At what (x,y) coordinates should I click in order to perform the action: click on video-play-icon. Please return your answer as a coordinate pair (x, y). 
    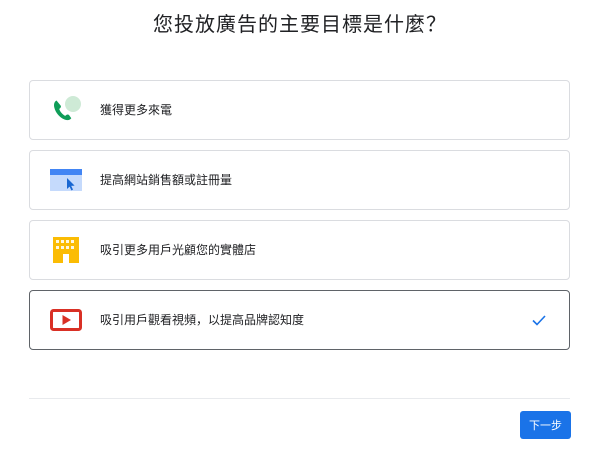
    Looking at the image, I should click on (66, 320).